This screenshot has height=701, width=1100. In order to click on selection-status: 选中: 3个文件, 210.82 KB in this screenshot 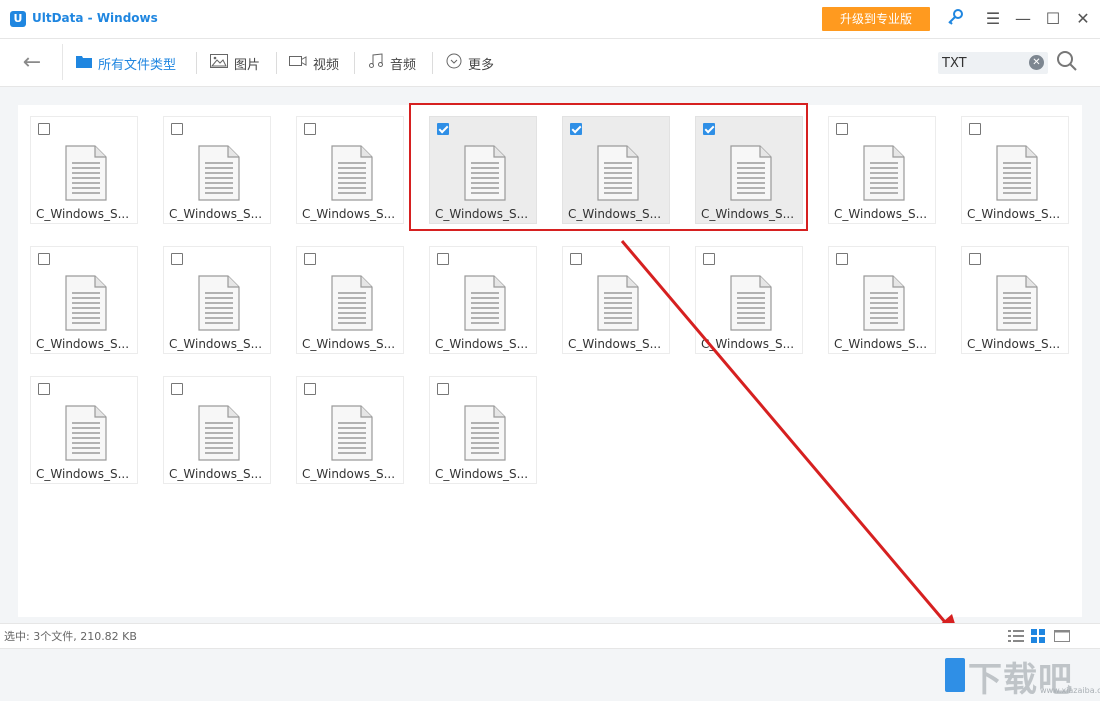, I will do `click(70, 636)`.